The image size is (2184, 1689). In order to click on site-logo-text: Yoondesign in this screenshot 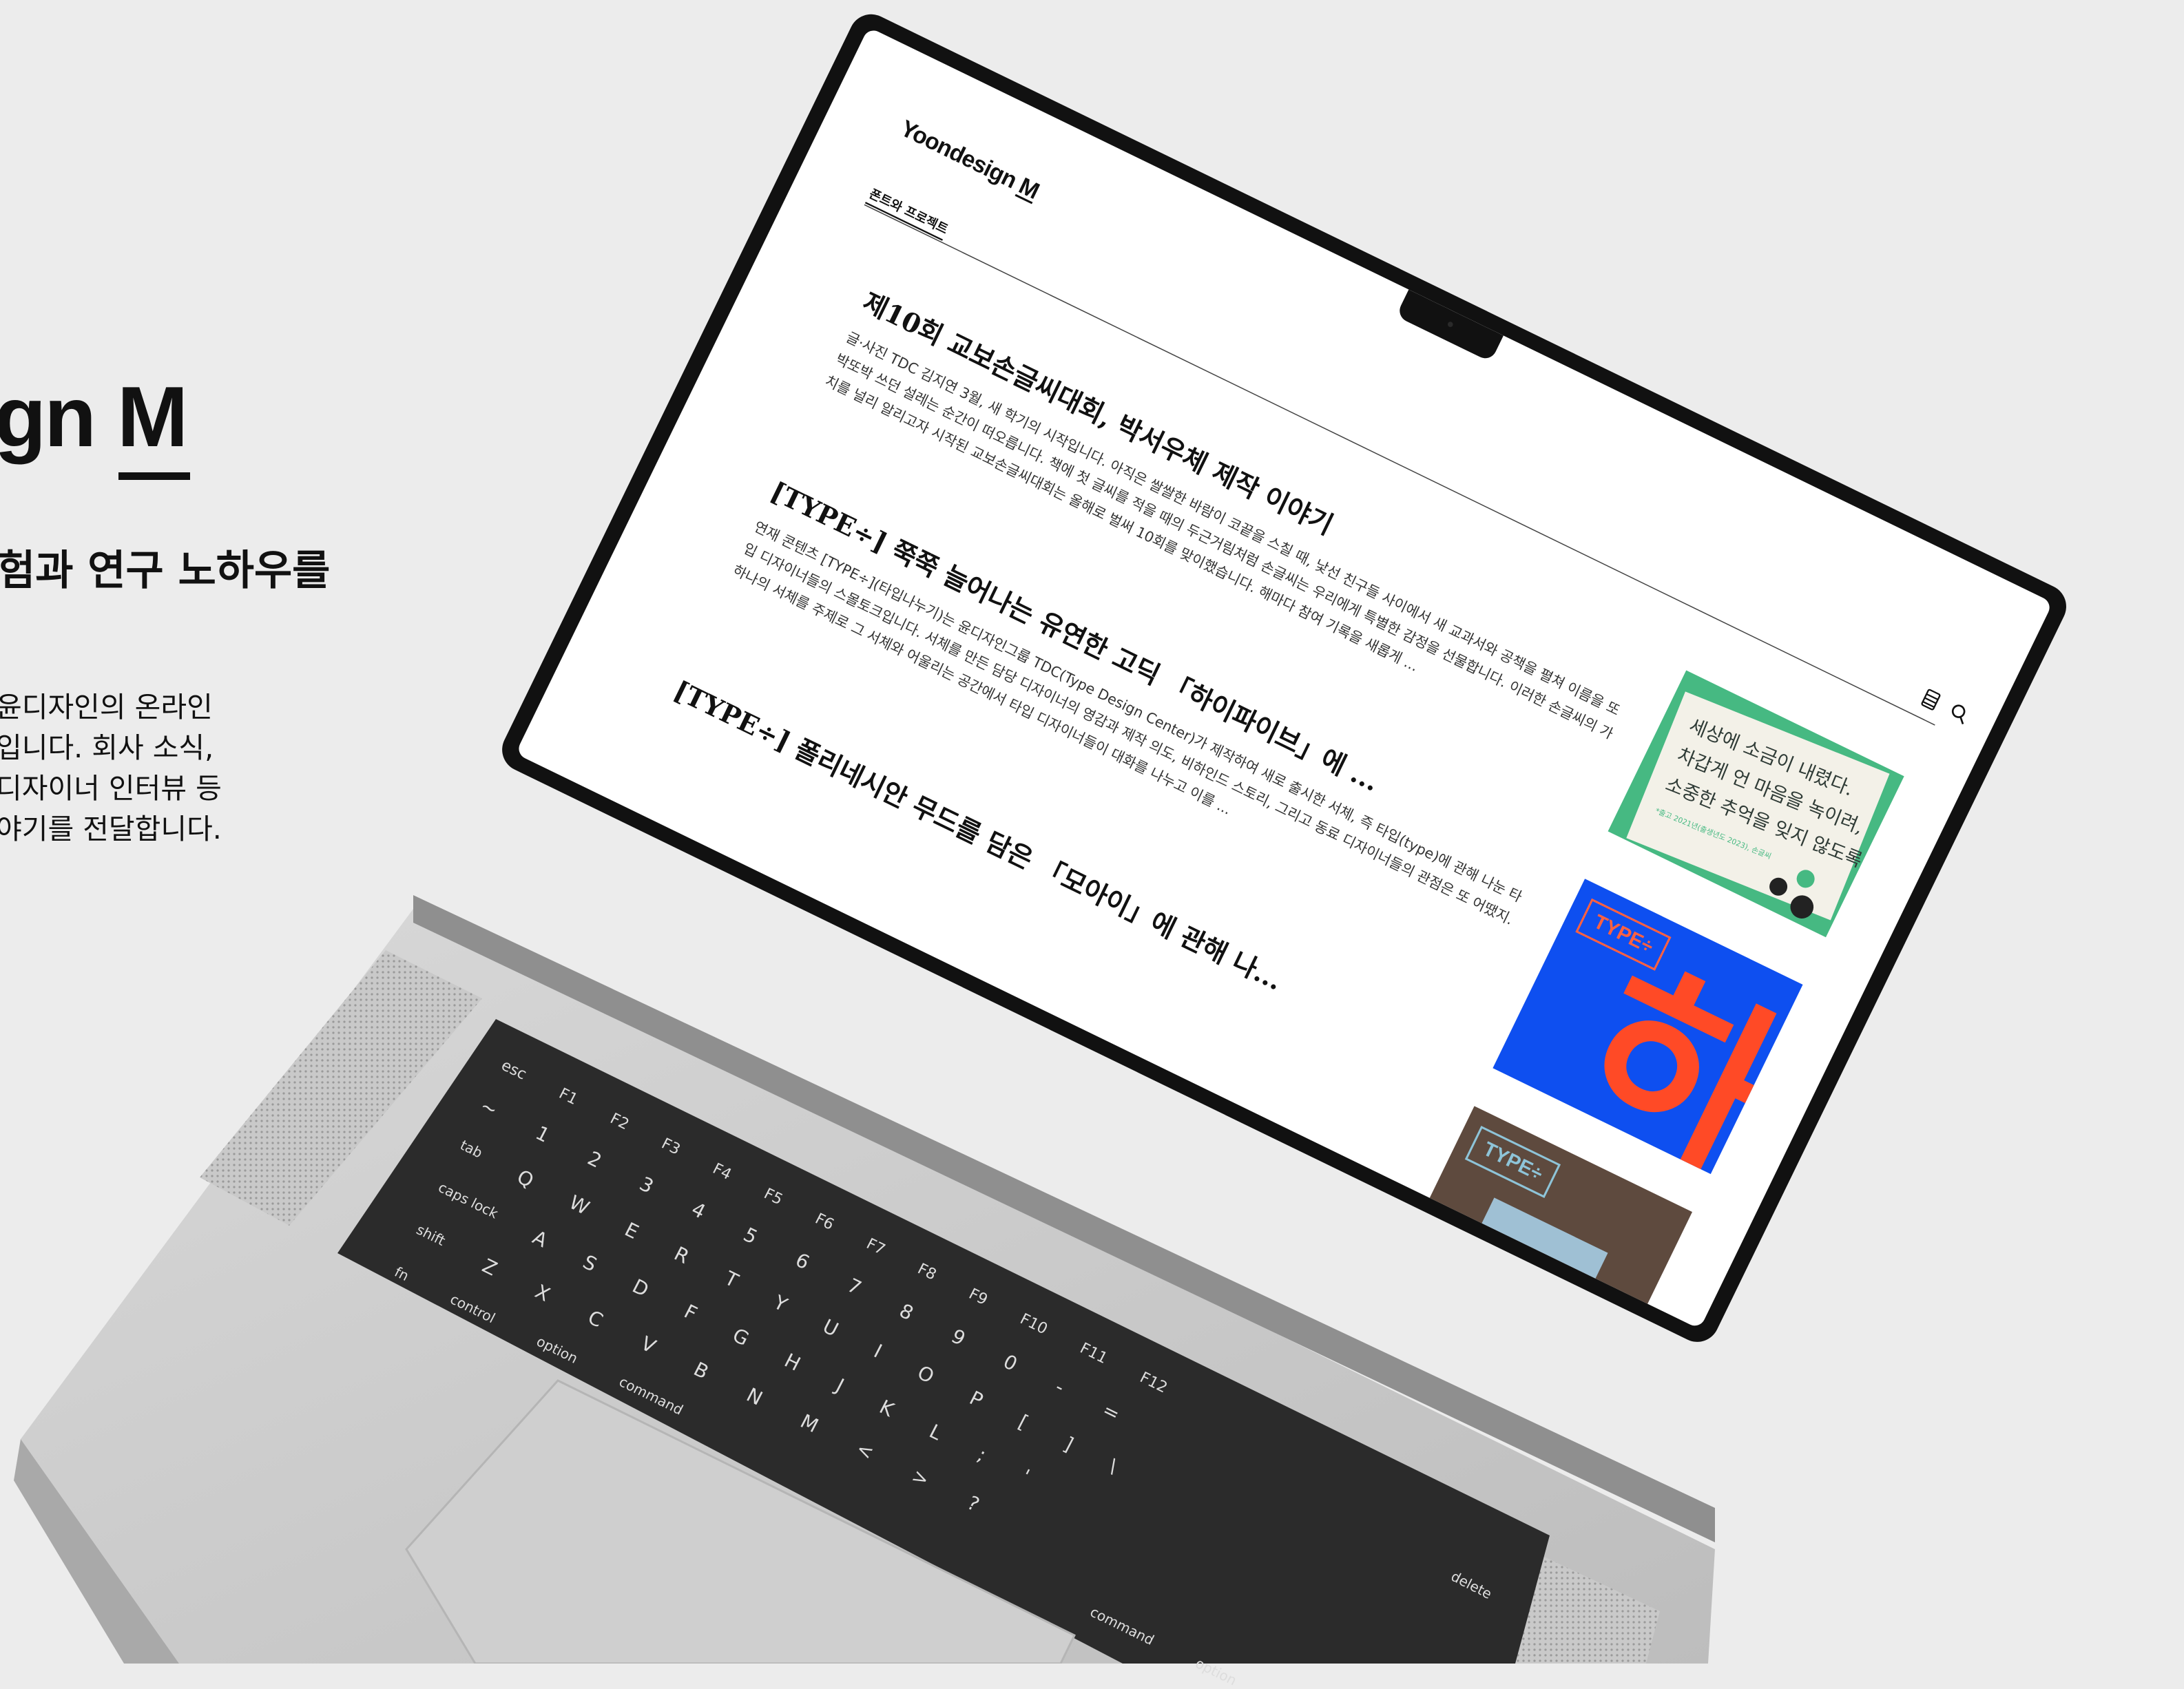, I will do `click(958, 154)`.